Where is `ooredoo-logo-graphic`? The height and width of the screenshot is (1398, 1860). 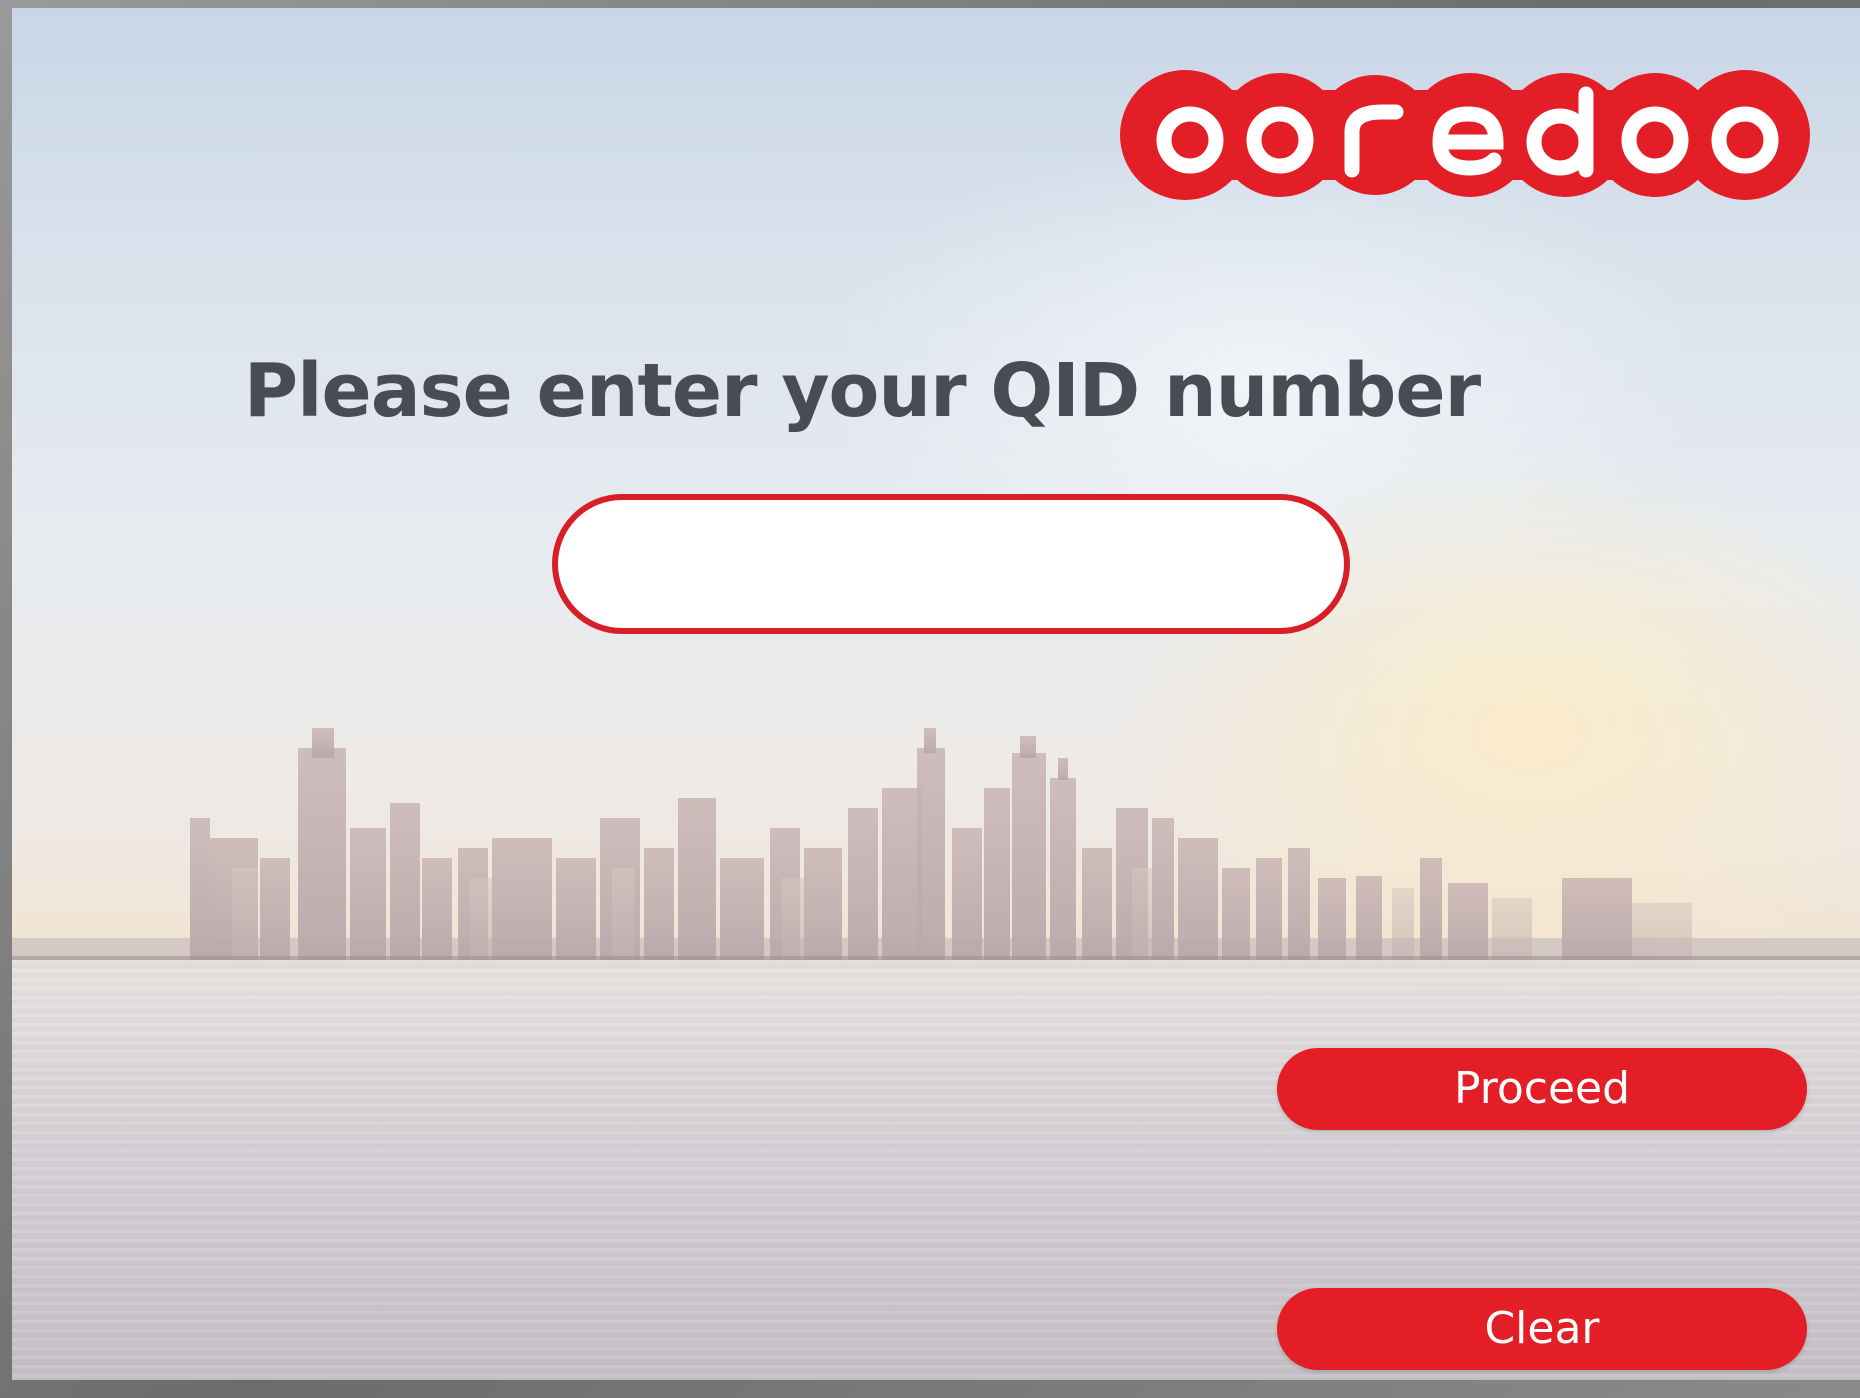
ooredoo-logo-graphic is located at coordinates (1465, 135).